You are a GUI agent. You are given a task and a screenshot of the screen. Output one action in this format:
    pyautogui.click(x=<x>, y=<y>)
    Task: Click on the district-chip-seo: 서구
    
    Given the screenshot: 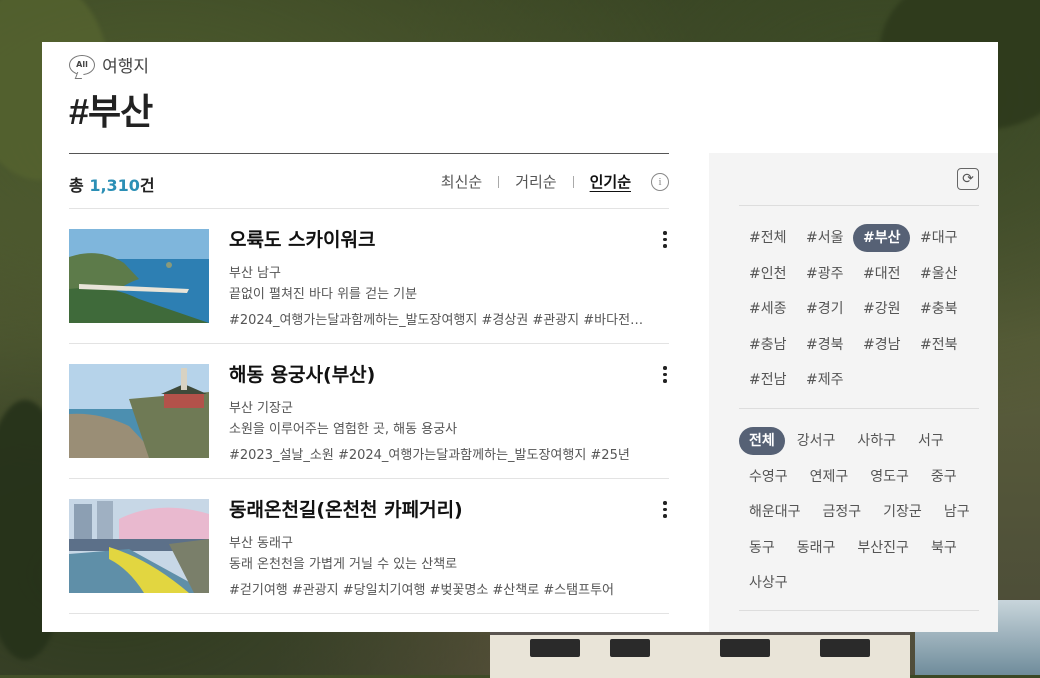 What is the action you would take?
    pyautogui.click(x=931, y=441)
    